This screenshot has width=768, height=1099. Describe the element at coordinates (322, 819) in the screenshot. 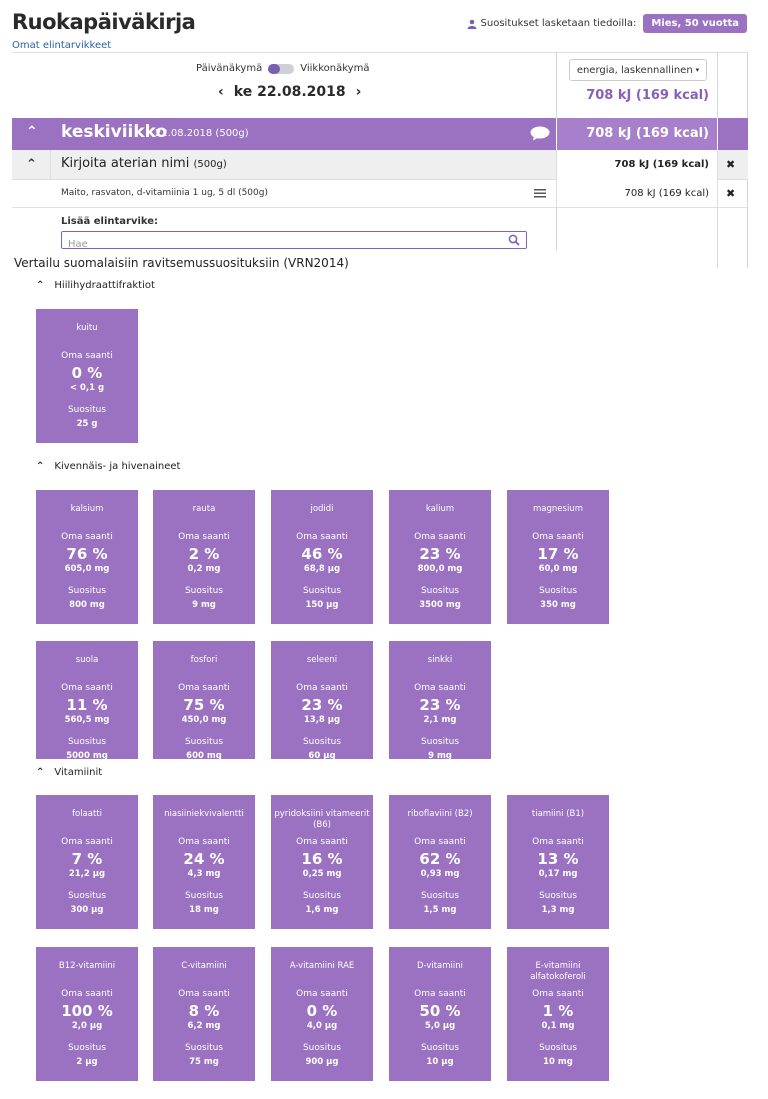

I see `nutrient-name: pyridoksiini vitameerit (B6)` at that location.